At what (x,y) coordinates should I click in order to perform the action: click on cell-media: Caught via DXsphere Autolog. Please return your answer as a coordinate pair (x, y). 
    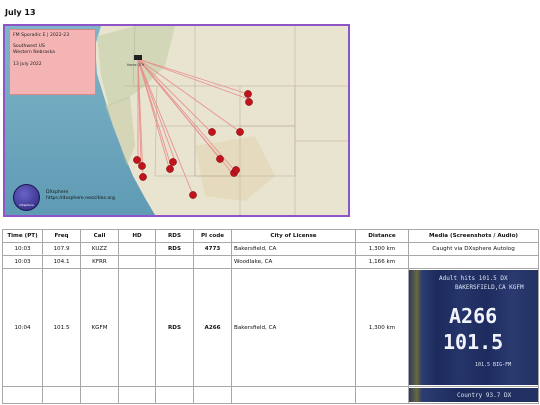
    Looking at the image, I should click on (473, 249).